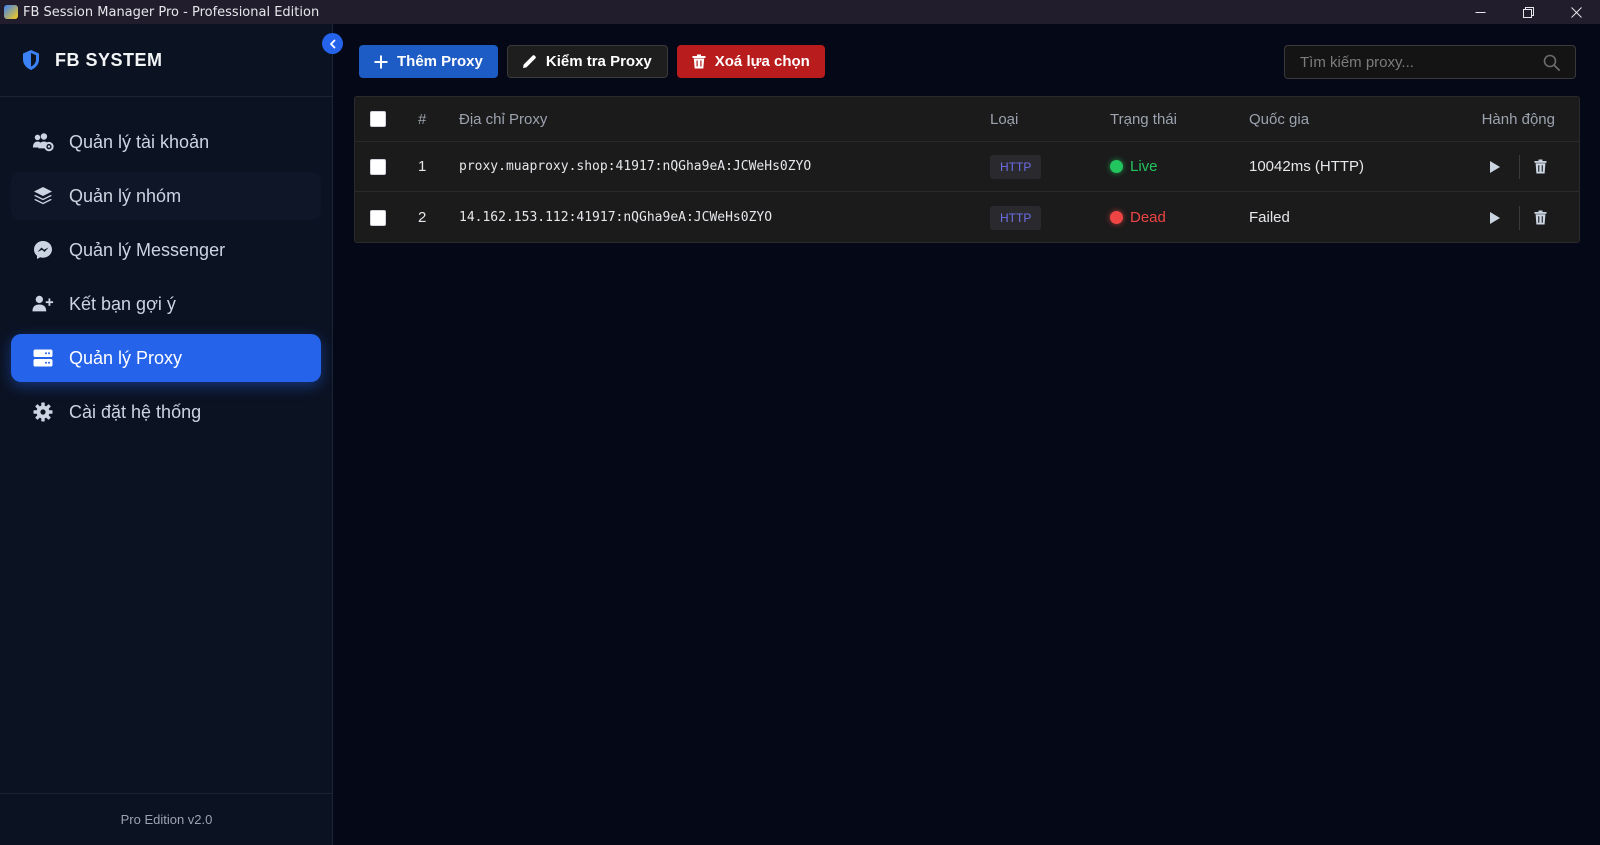 The height and width of the screenshot is (845, 1600). I want to click on version-label: Pro Edition v2.0, so click(166, 819).